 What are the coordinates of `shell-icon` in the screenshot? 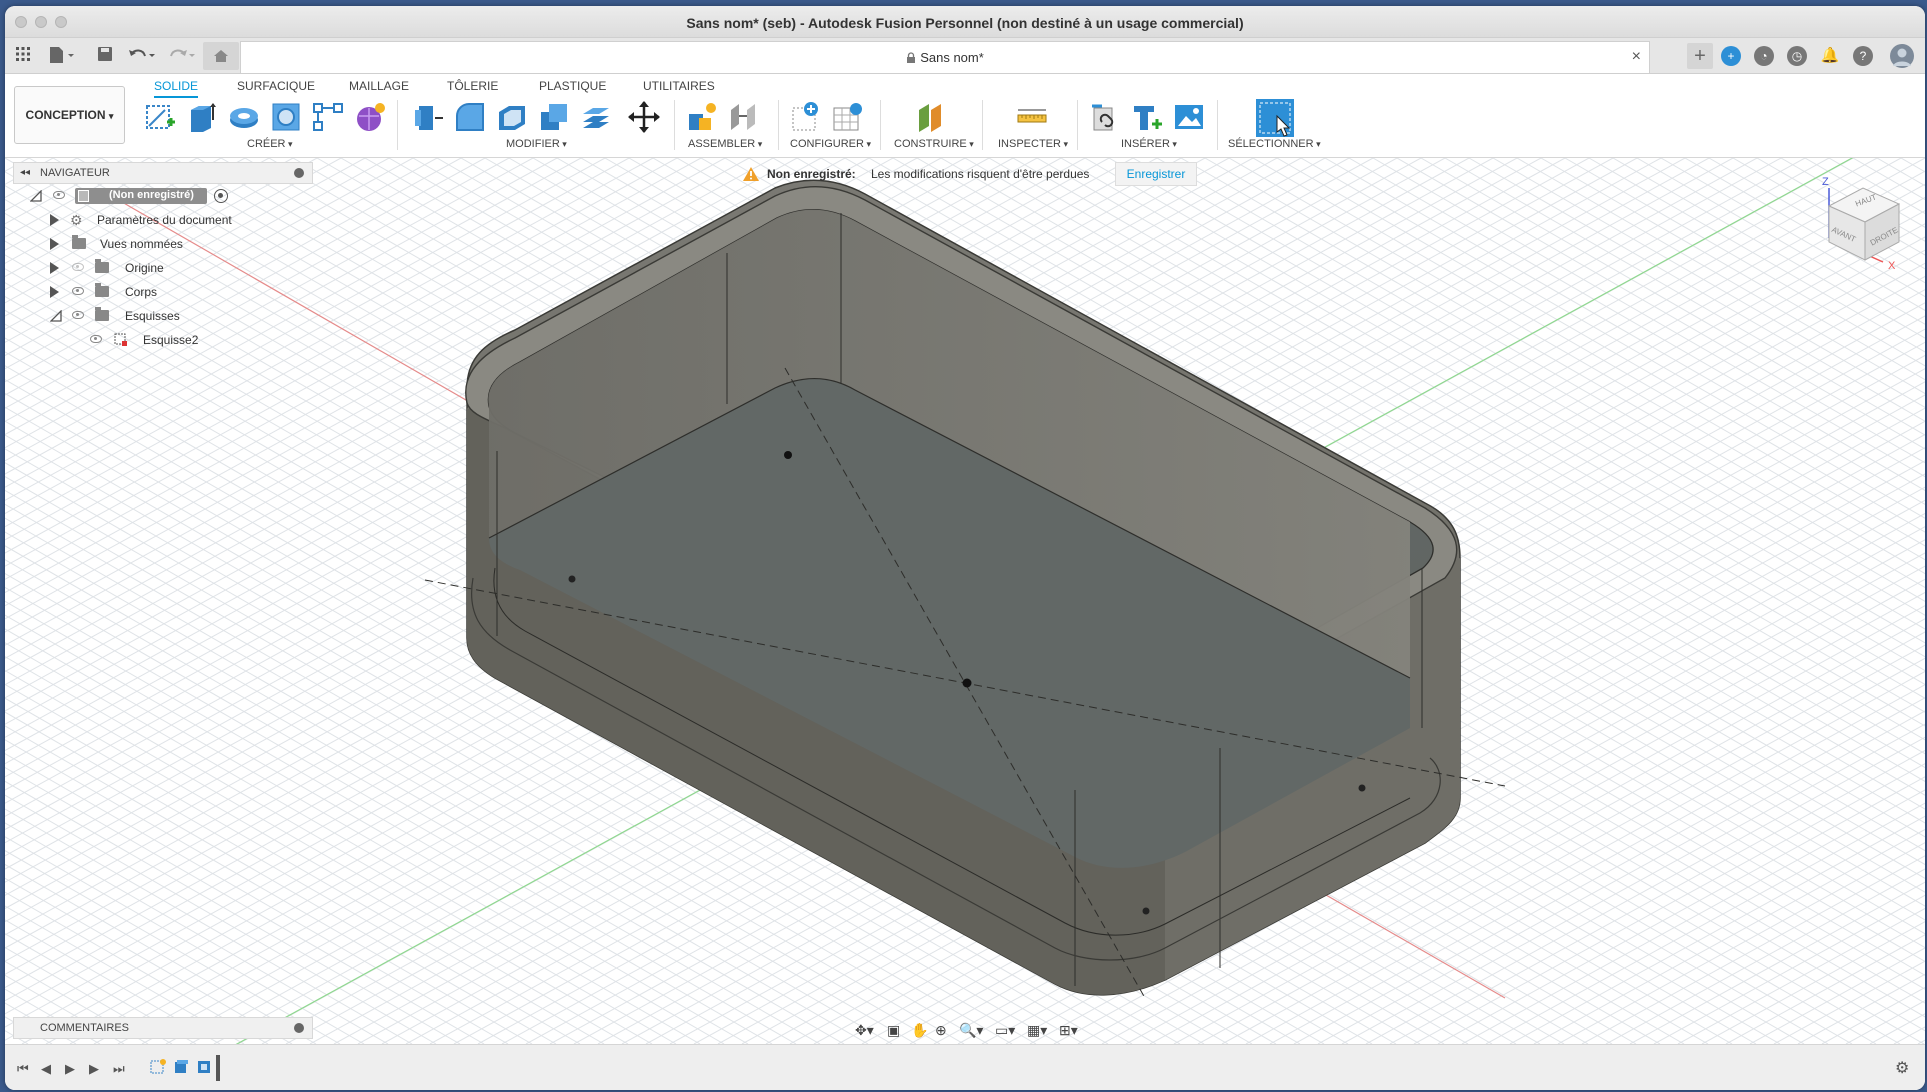 It's located at (512, 117).